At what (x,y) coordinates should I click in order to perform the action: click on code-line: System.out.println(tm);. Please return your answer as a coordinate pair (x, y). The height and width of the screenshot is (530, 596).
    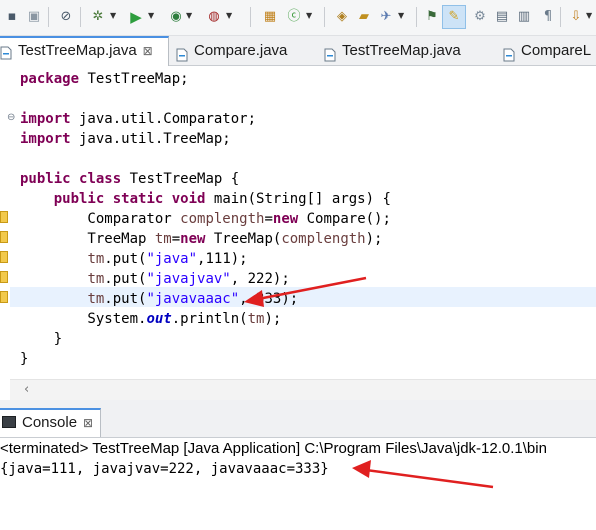
    Looking at the image, I should click on (205, 319).